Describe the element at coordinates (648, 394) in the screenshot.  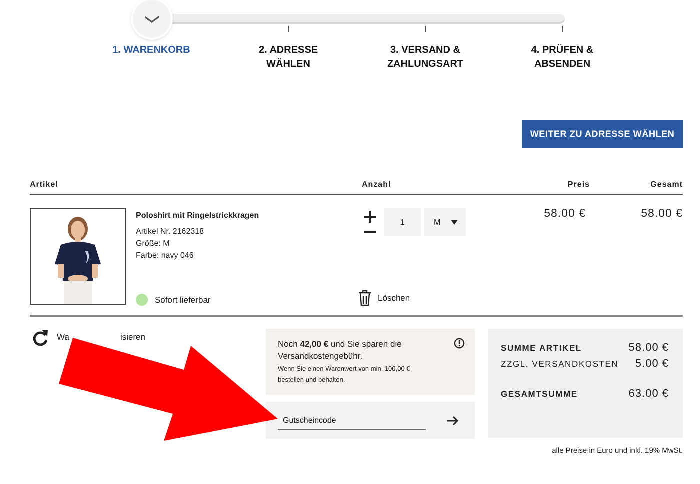
I see `summary-value: 63.00 €` at that location.